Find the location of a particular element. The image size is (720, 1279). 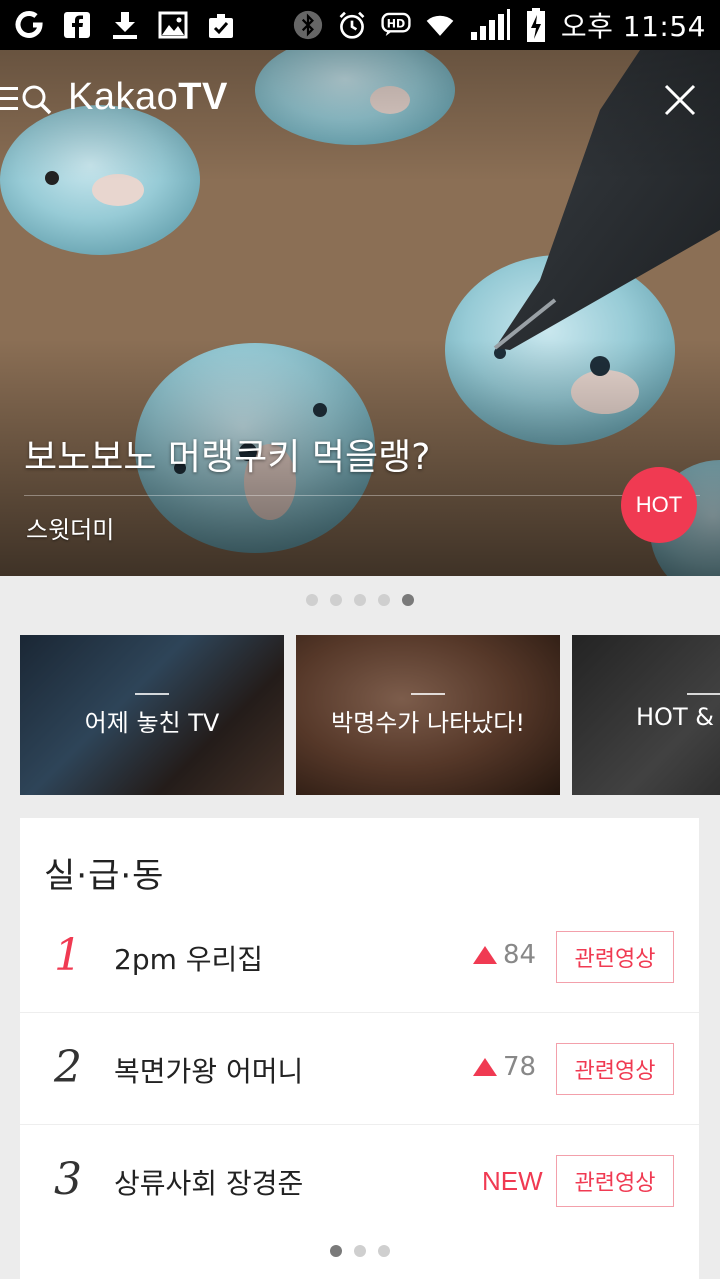

rank-change: 78 is located at coordinates (504, 1067).